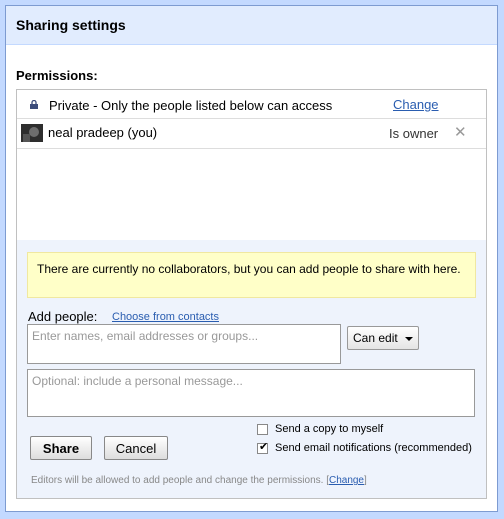  I want to click on permissions-label: Permissions:, so click(57, 75).